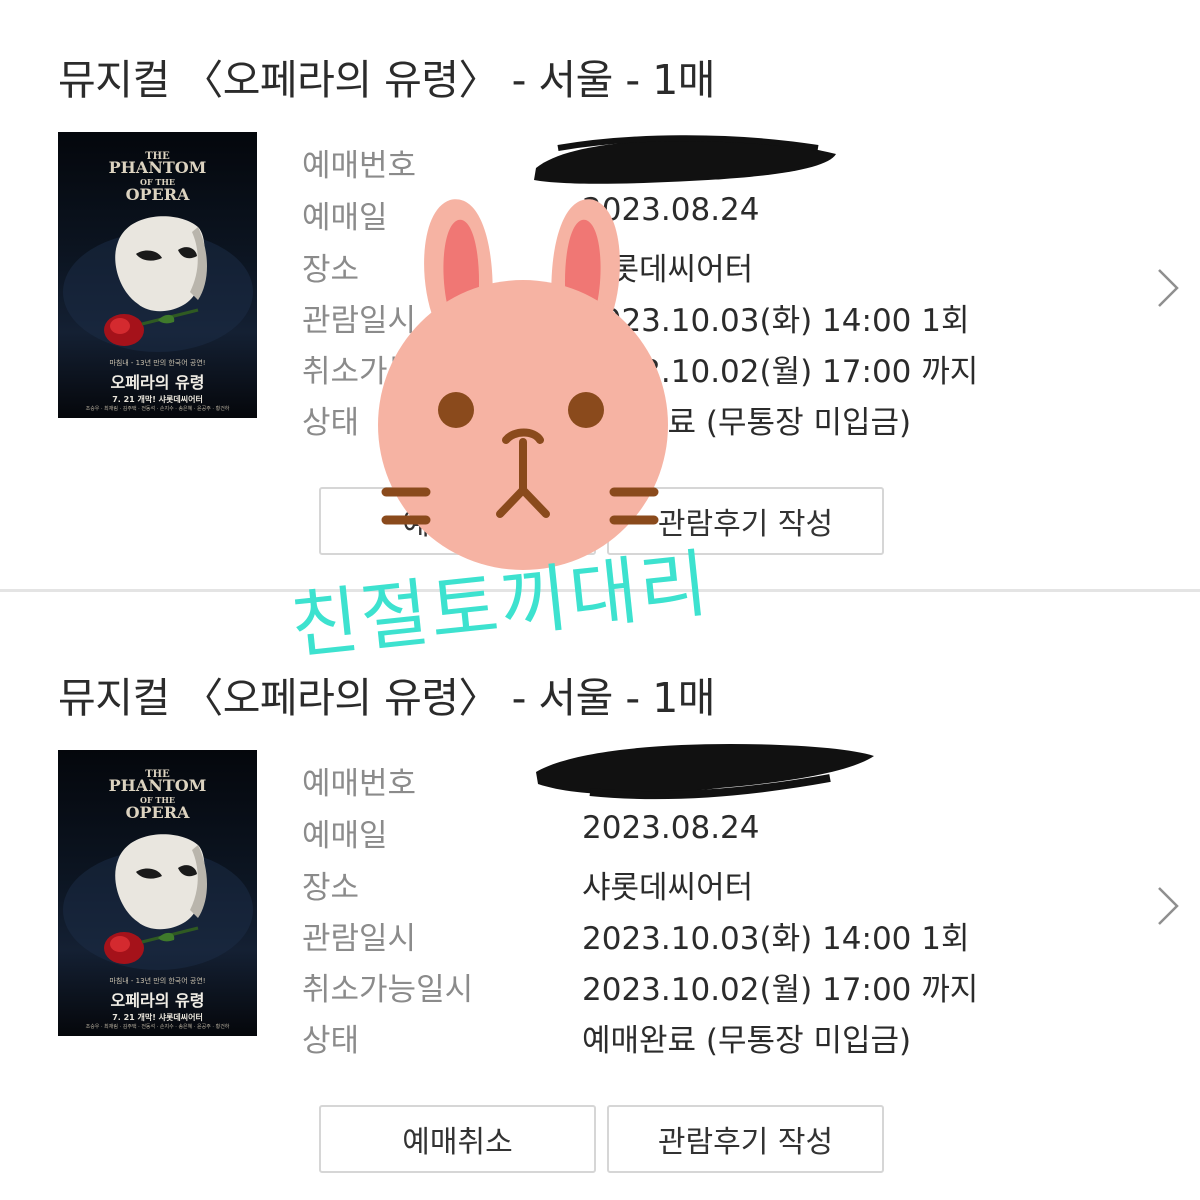 The width and height of the screenshot is (1200, 1200). Describe the element at coordinates (776, 939) in the screenshot. I see `field-value: 2023.10.03(화) 14:00 1회` at that location.